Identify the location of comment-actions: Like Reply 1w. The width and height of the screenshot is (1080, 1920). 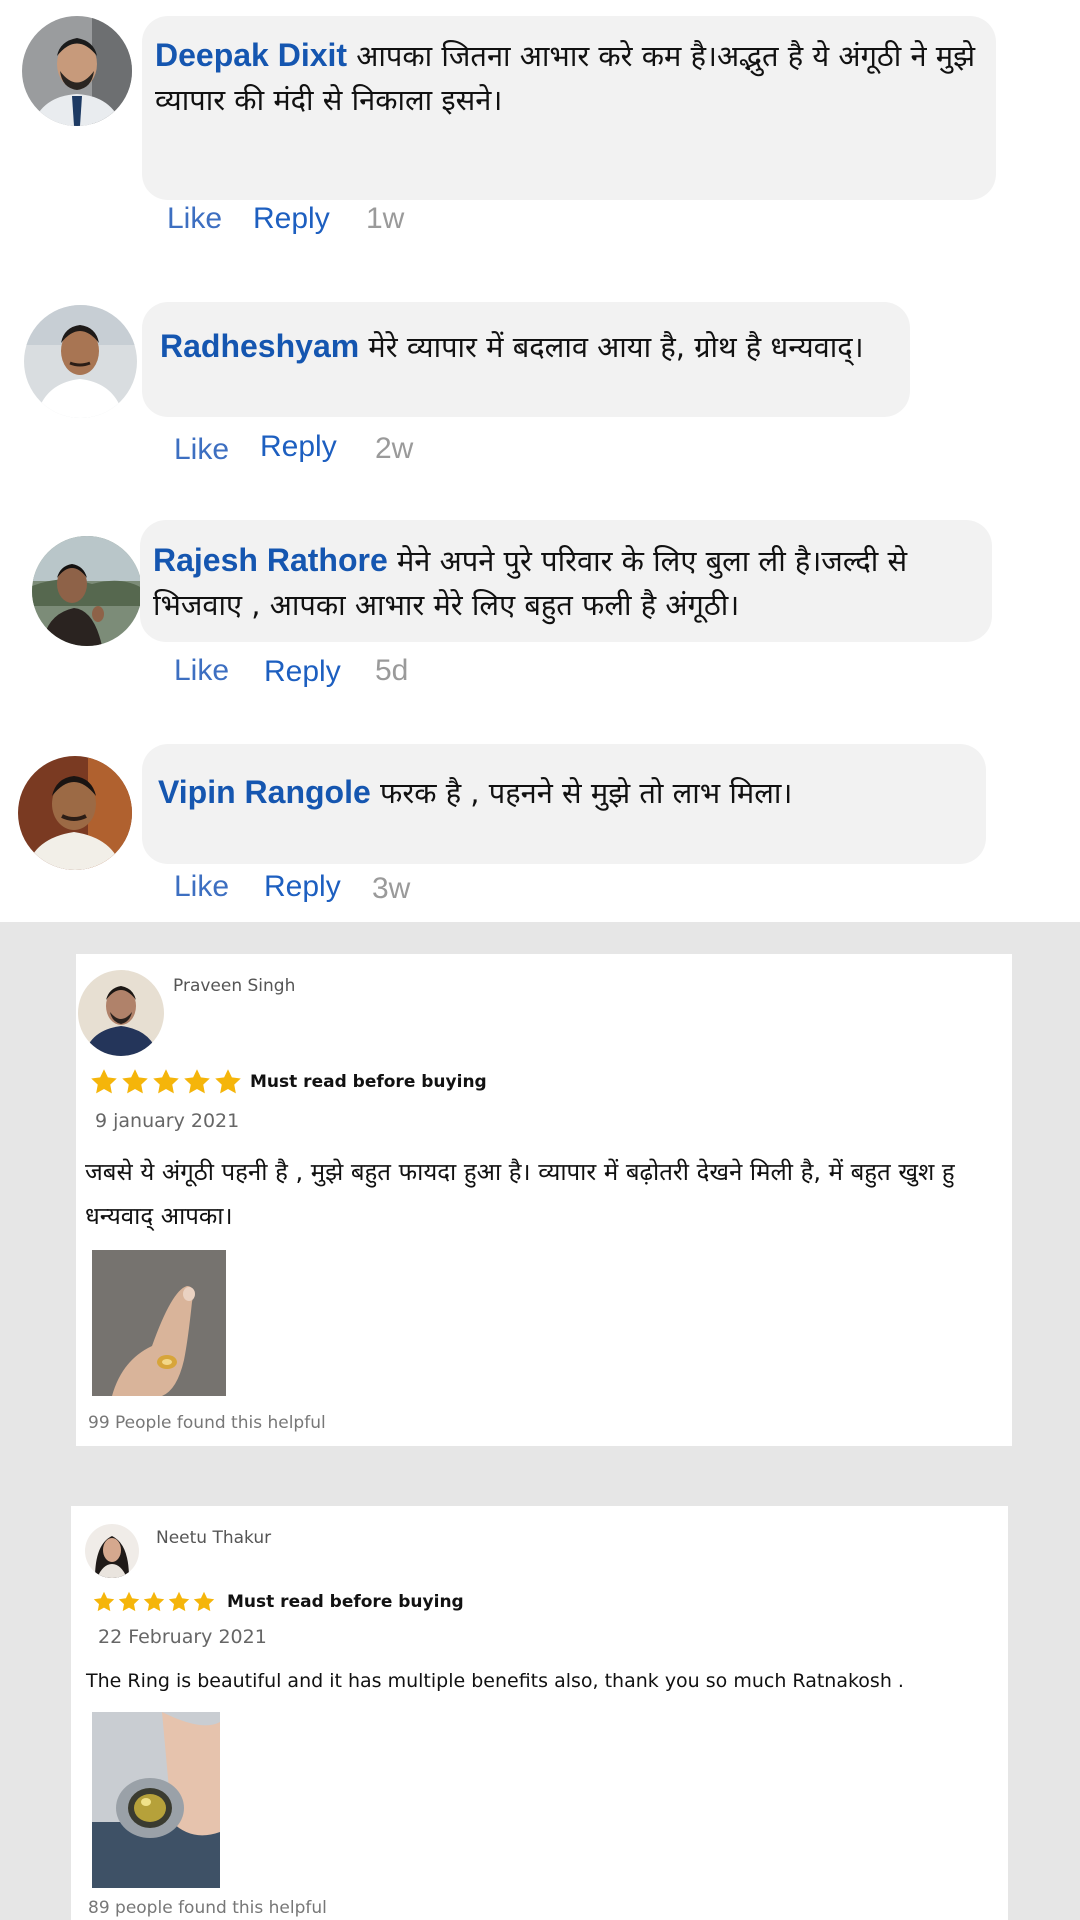
(540, 222).